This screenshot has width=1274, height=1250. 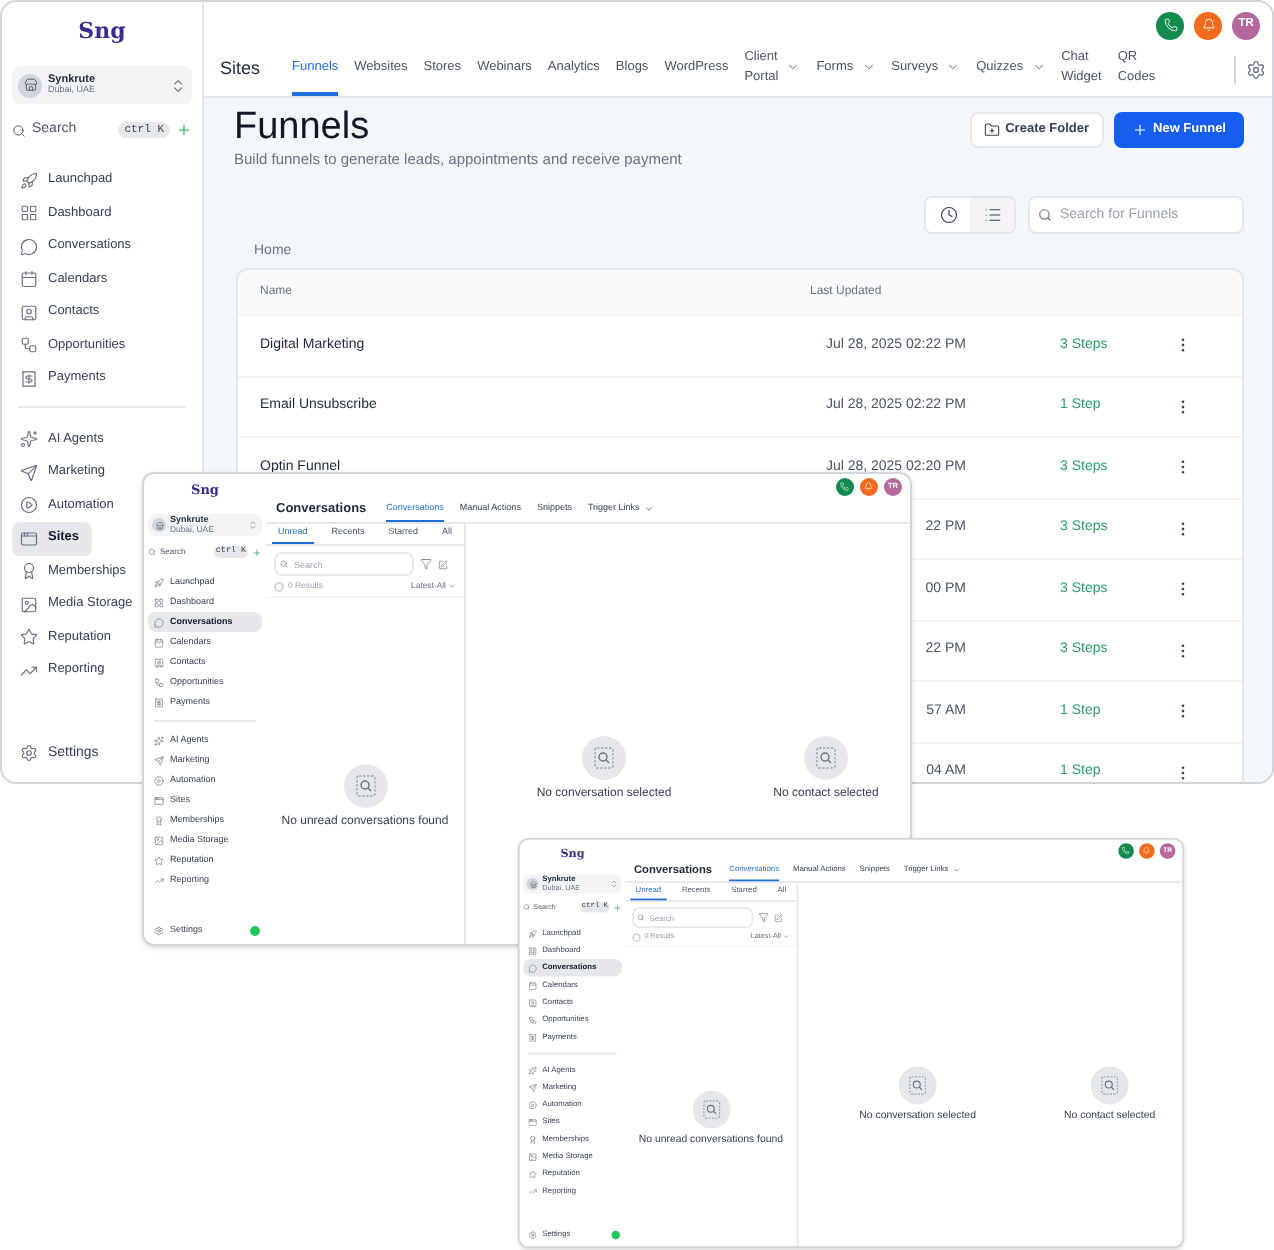 I want to click on page-title: Funnels, so click(x=303, y=128).